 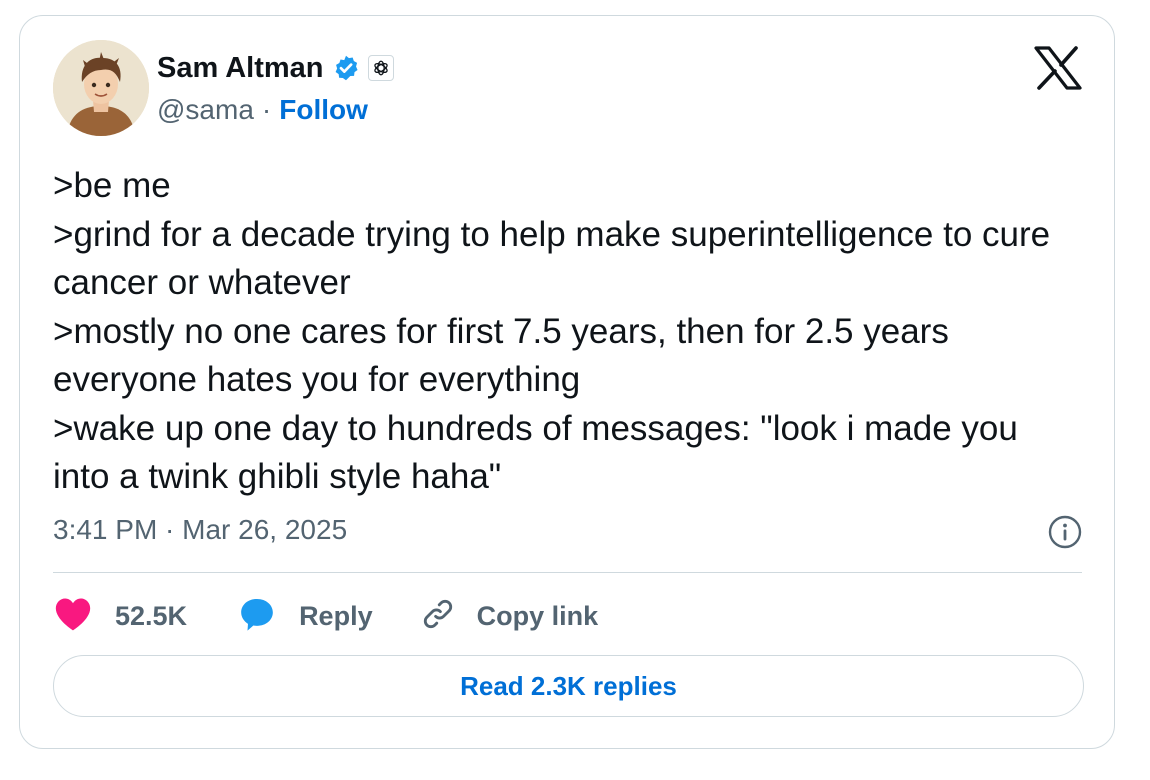 I want to click on x-logo-icon, so click(x=1058, y=70).